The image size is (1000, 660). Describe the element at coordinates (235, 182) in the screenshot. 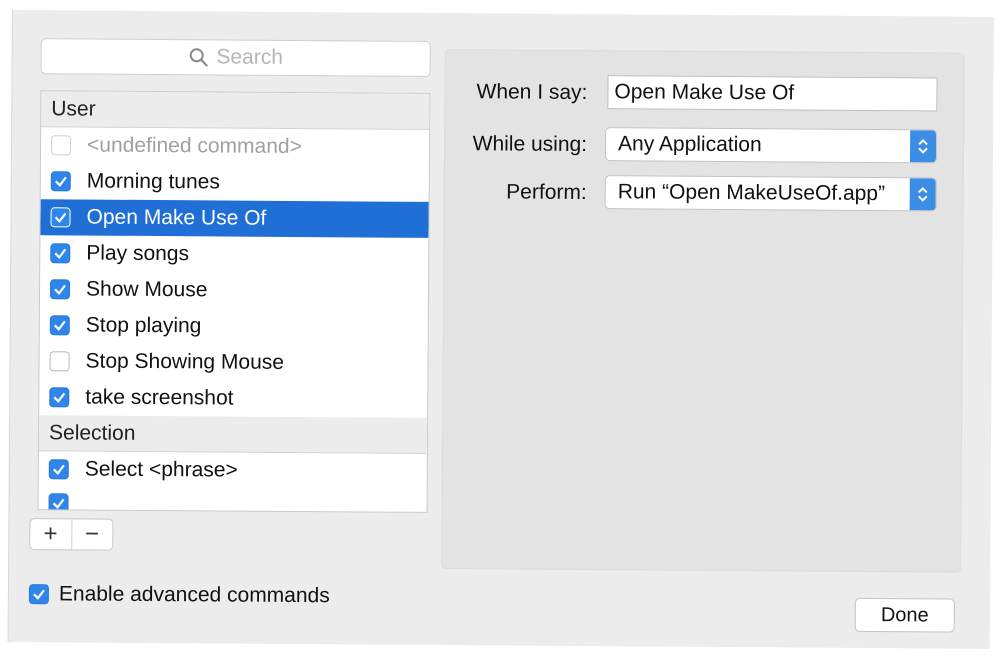

I see `list-item: Morning tunes` at that location.